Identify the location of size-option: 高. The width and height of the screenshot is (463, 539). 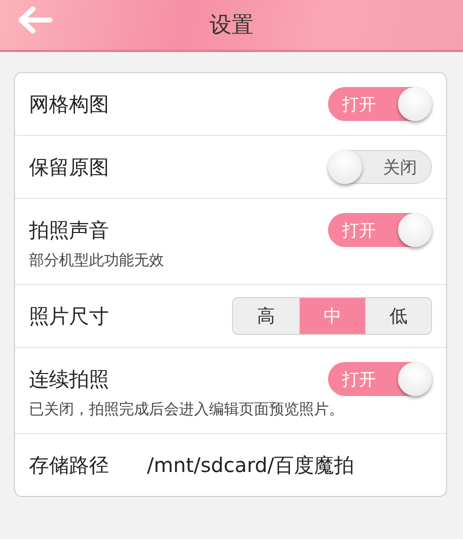
(266, 316).